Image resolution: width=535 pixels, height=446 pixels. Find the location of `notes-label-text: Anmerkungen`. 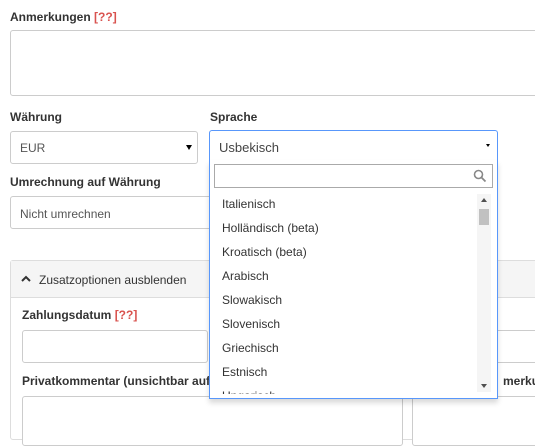

notes-label-text: Anmerkungen is located at coordinates (50, 17).